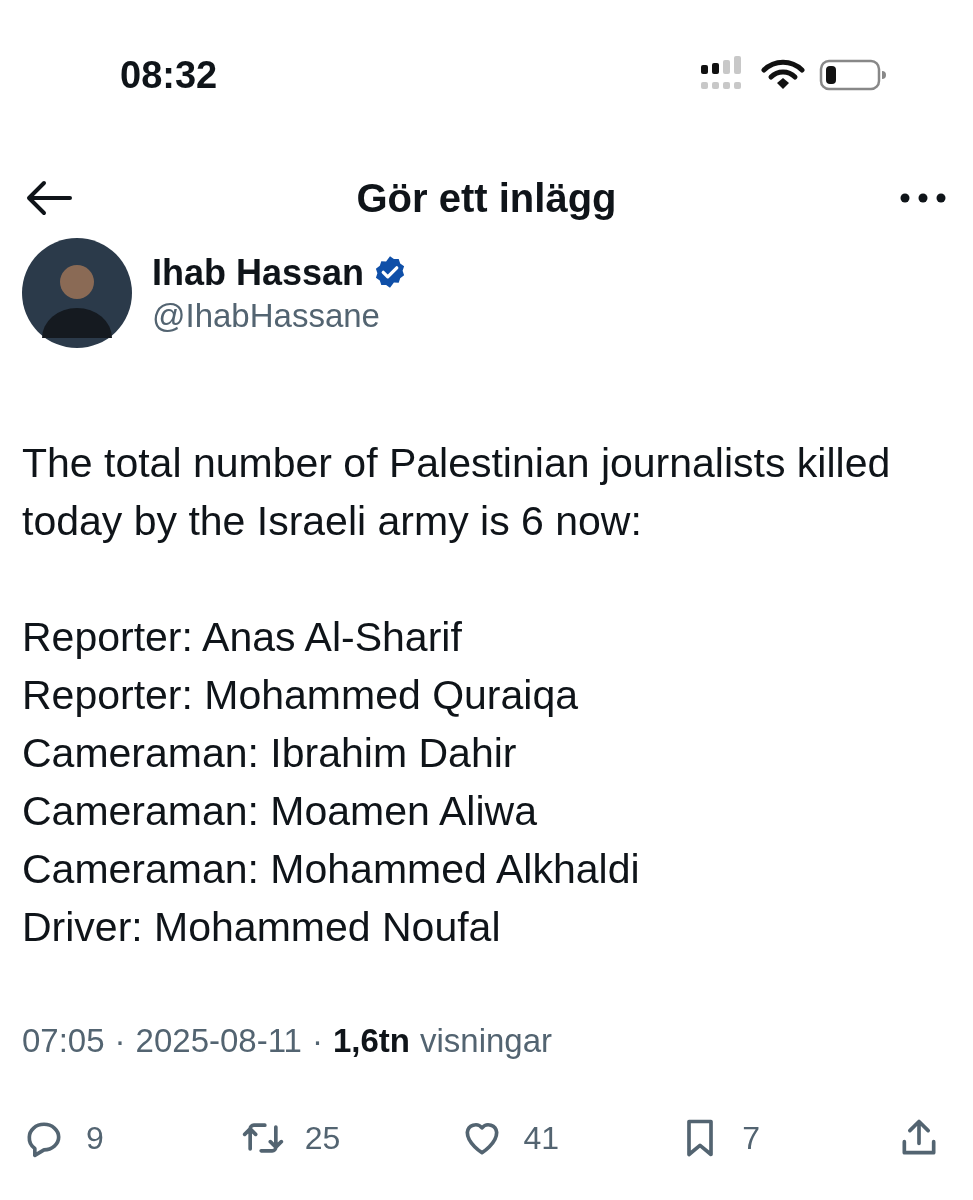 The width and height of the screenshot is (973, 1200). Describe the element at coordinates (486, 198) in the screenshot. I see `page-title: Gör ett inlägg` at that location.